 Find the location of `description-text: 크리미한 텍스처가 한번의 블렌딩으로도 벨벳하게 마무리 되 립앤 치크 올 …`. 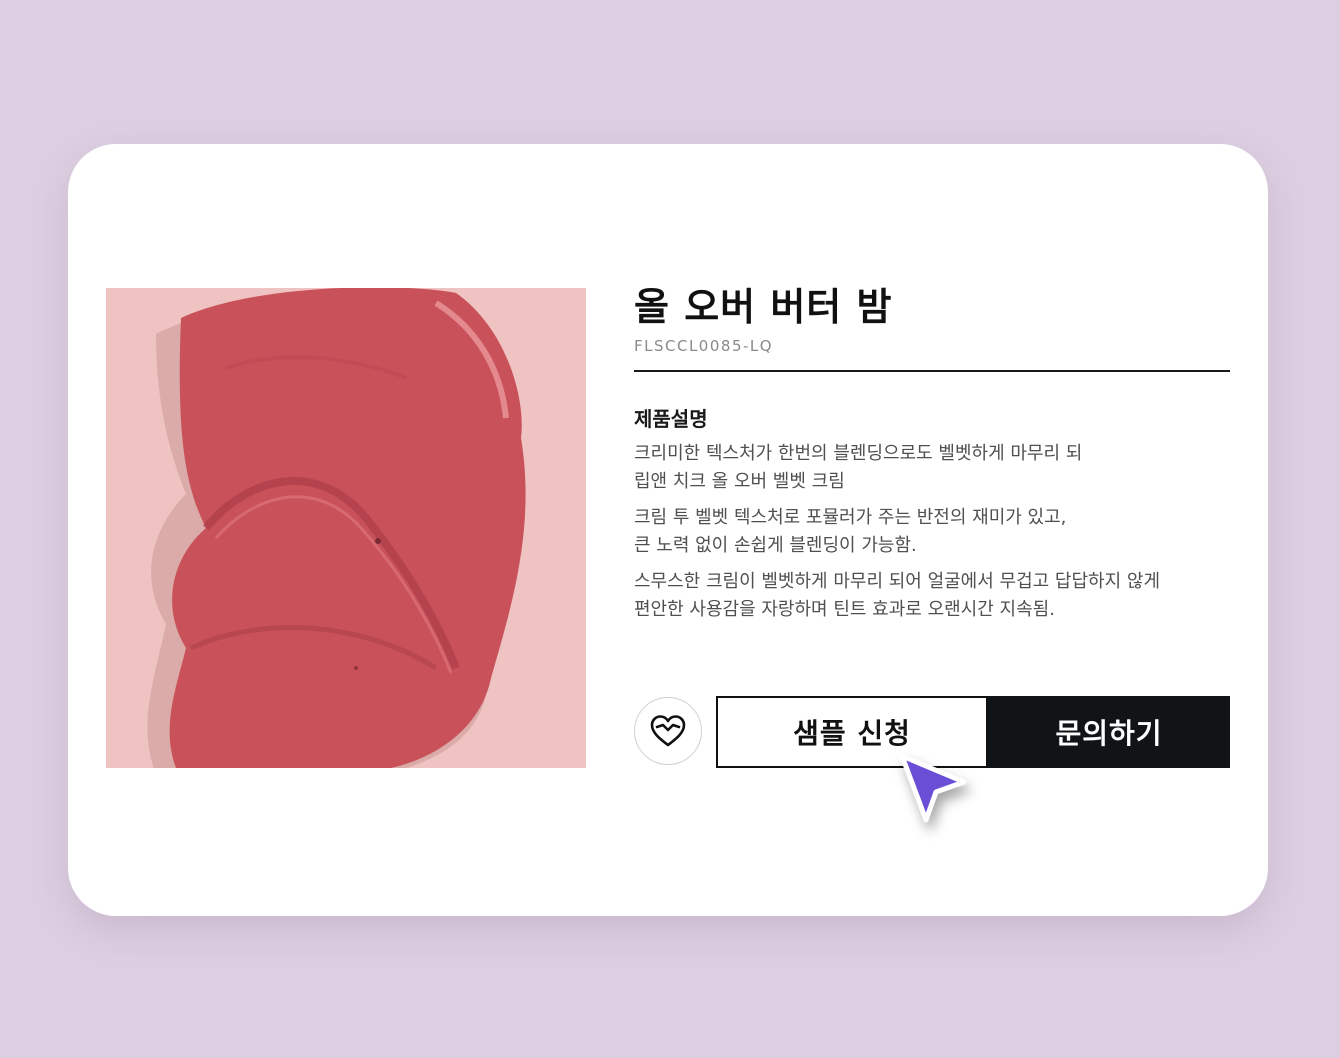

description-text: 크리미한 텍스처가 한번의 블렌딩으로도 벨벳하게 마무리 되 립앤 치크 올 … is located at coordinates (932, 532).